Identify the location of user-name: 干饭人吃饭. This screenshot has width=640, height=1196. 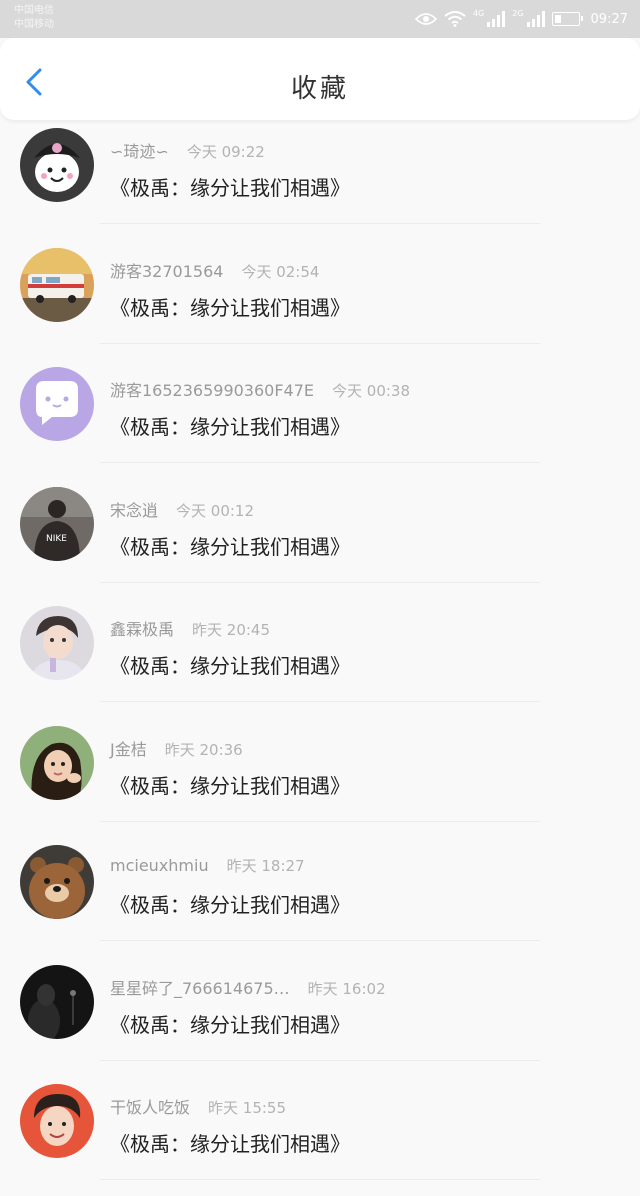
(150, 1107).